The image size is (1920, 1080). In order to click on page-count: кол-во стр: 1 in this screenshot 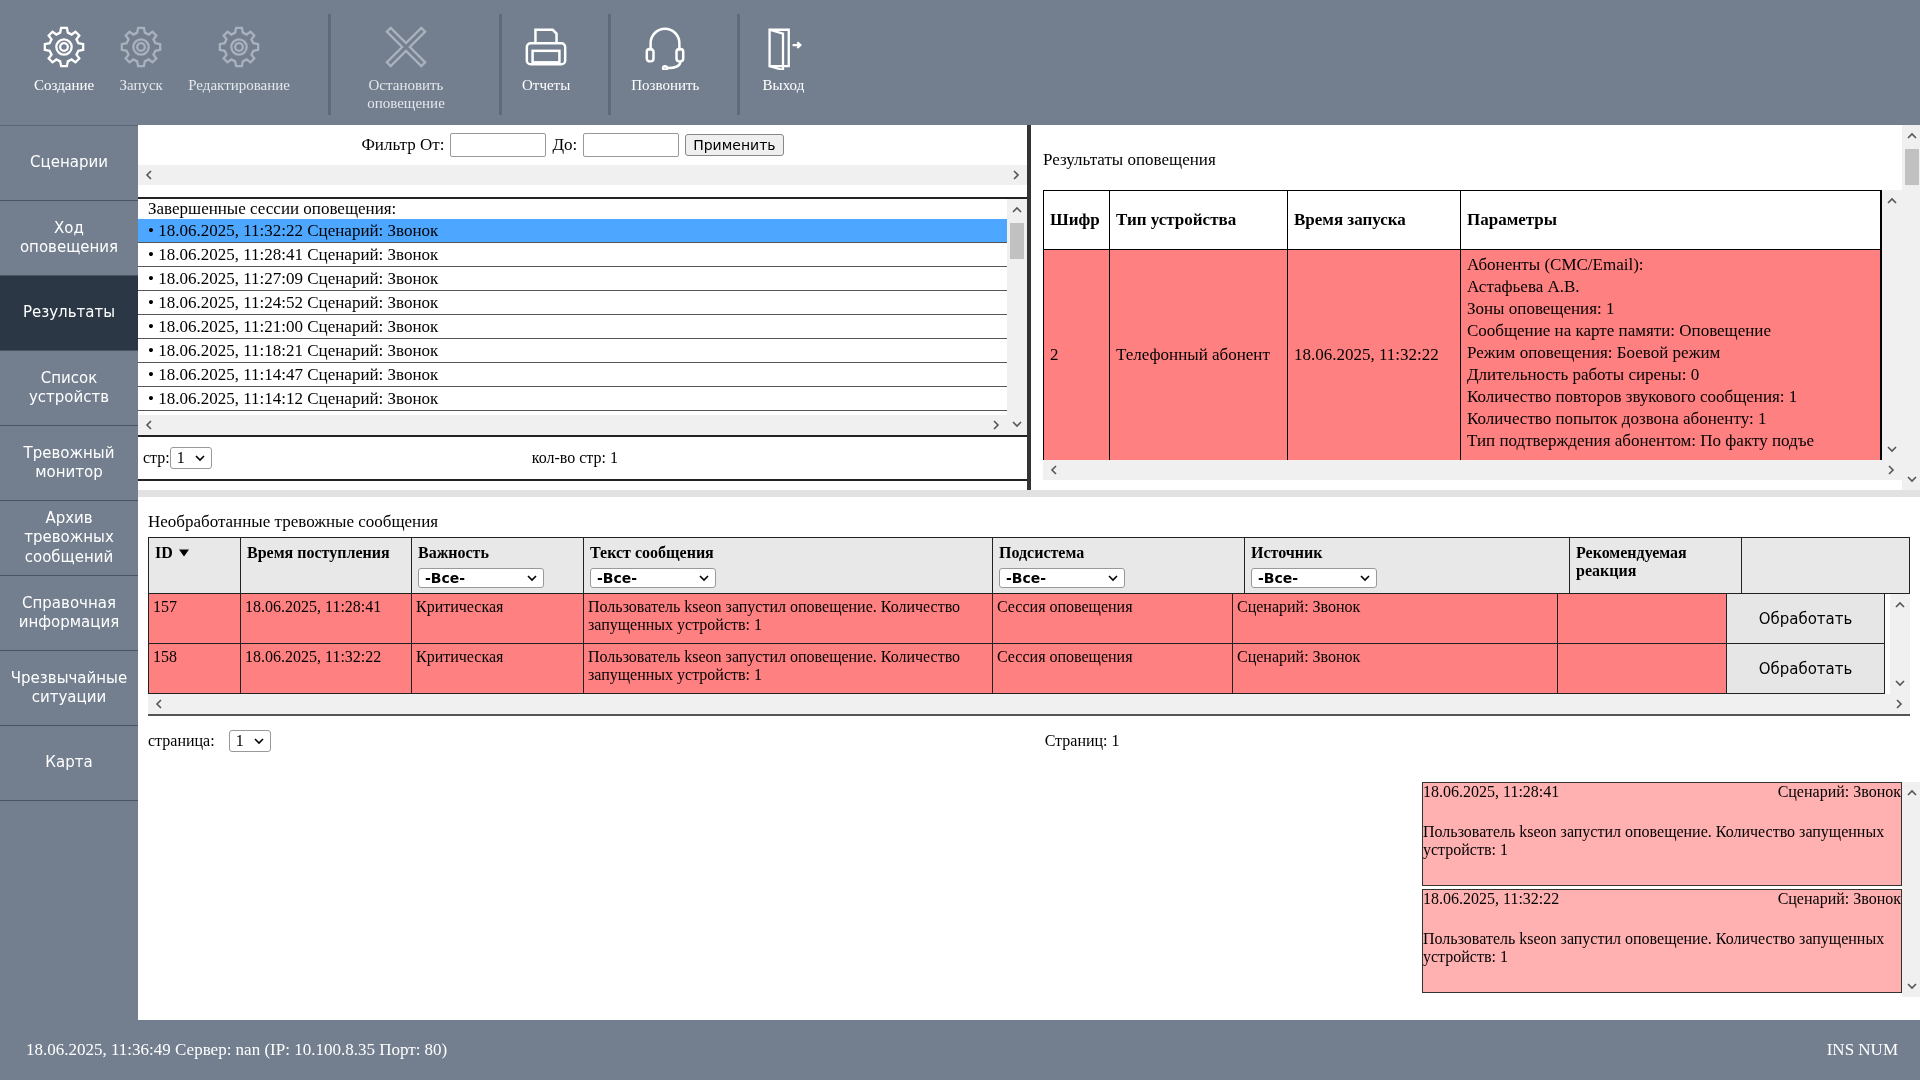, I will do `click(574, 458)`.